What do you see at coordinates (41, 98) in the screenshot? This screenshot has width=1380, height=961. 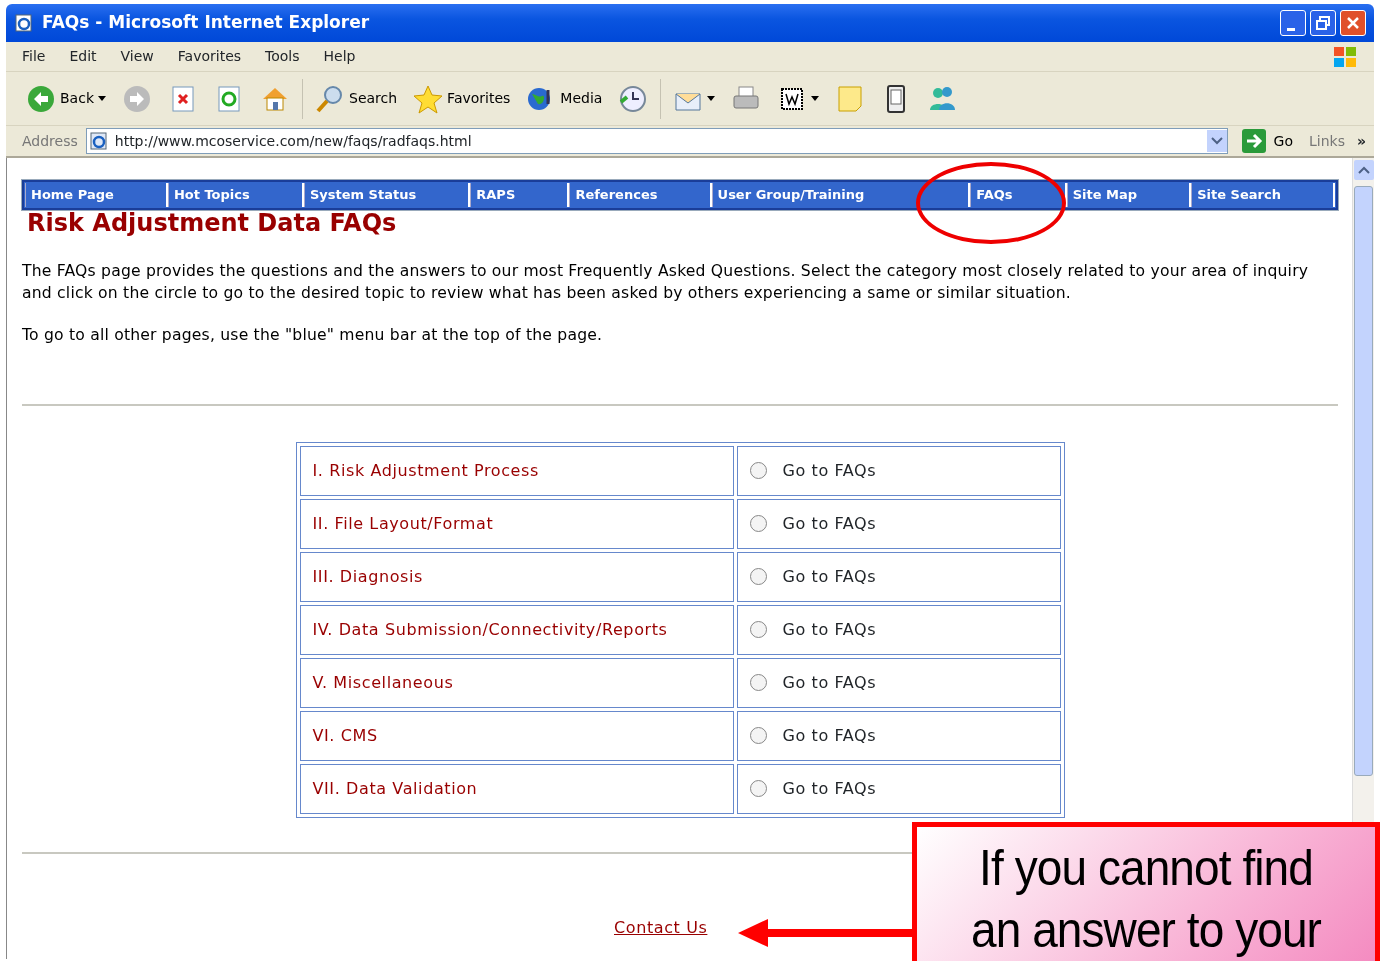 I see `back-icon` at bounding box center [41, 98].